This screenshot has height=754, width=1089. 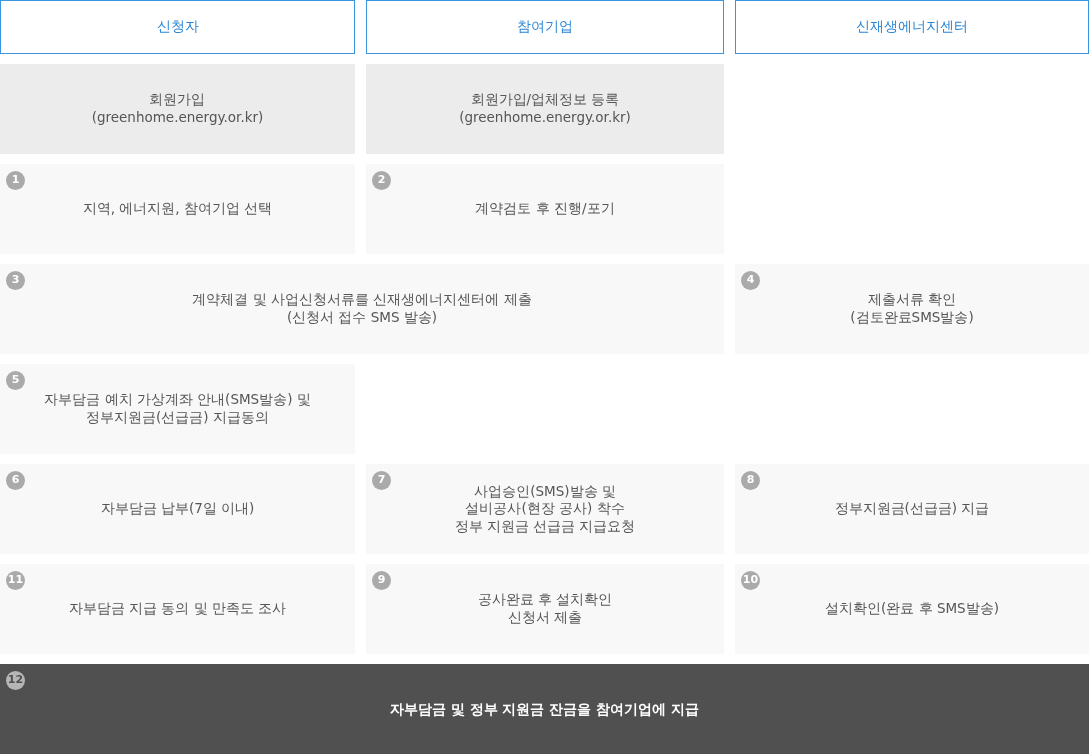 What do you see at coordinates (750, 280) in the screenshot?
I see `step-number: 4` at bounding box center [750, 280].